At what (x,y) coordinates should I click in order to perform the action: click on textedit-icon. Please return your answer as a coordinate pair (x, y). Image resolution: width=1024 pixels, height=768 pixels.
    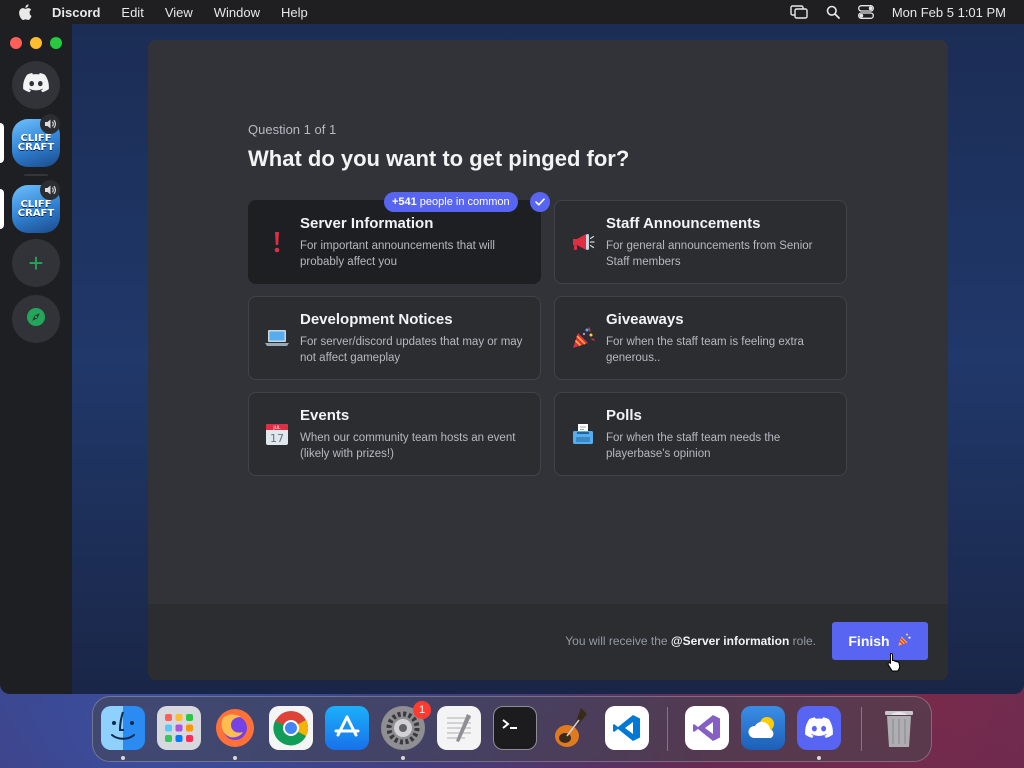
    Looking at the image, I should click on (459, 728).